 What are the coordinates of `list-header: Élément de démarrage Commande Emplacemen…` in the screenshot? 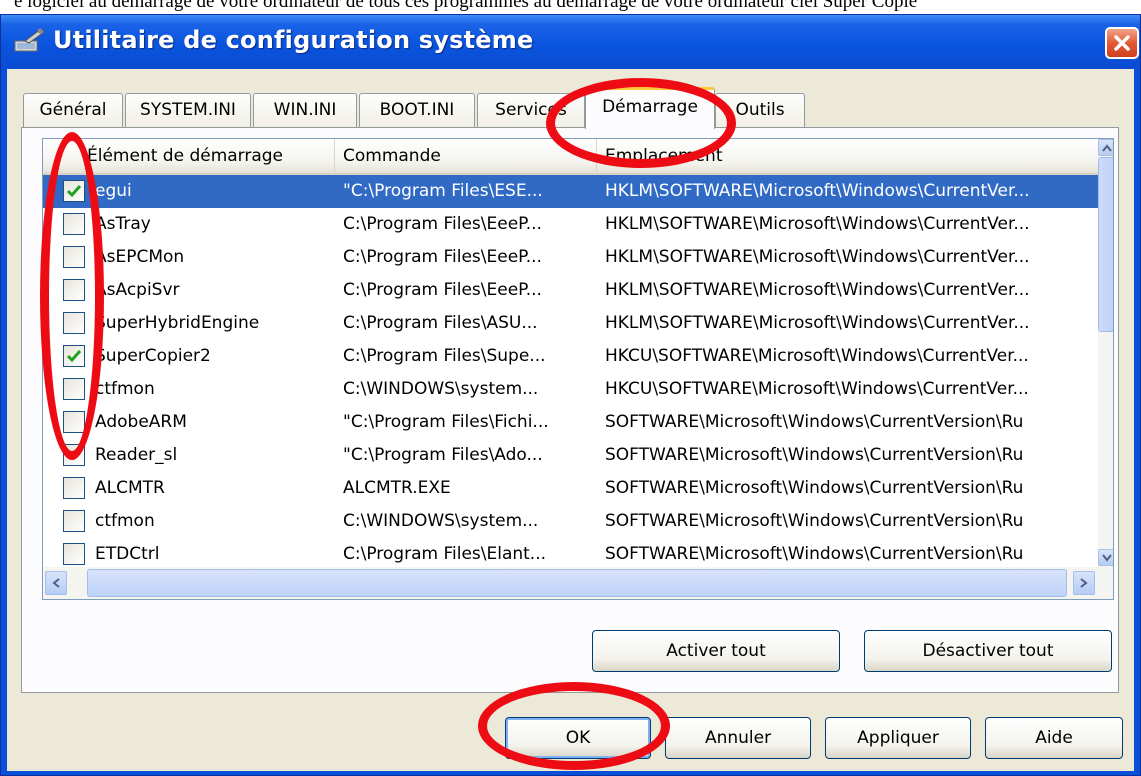 It's located at (570, 157).